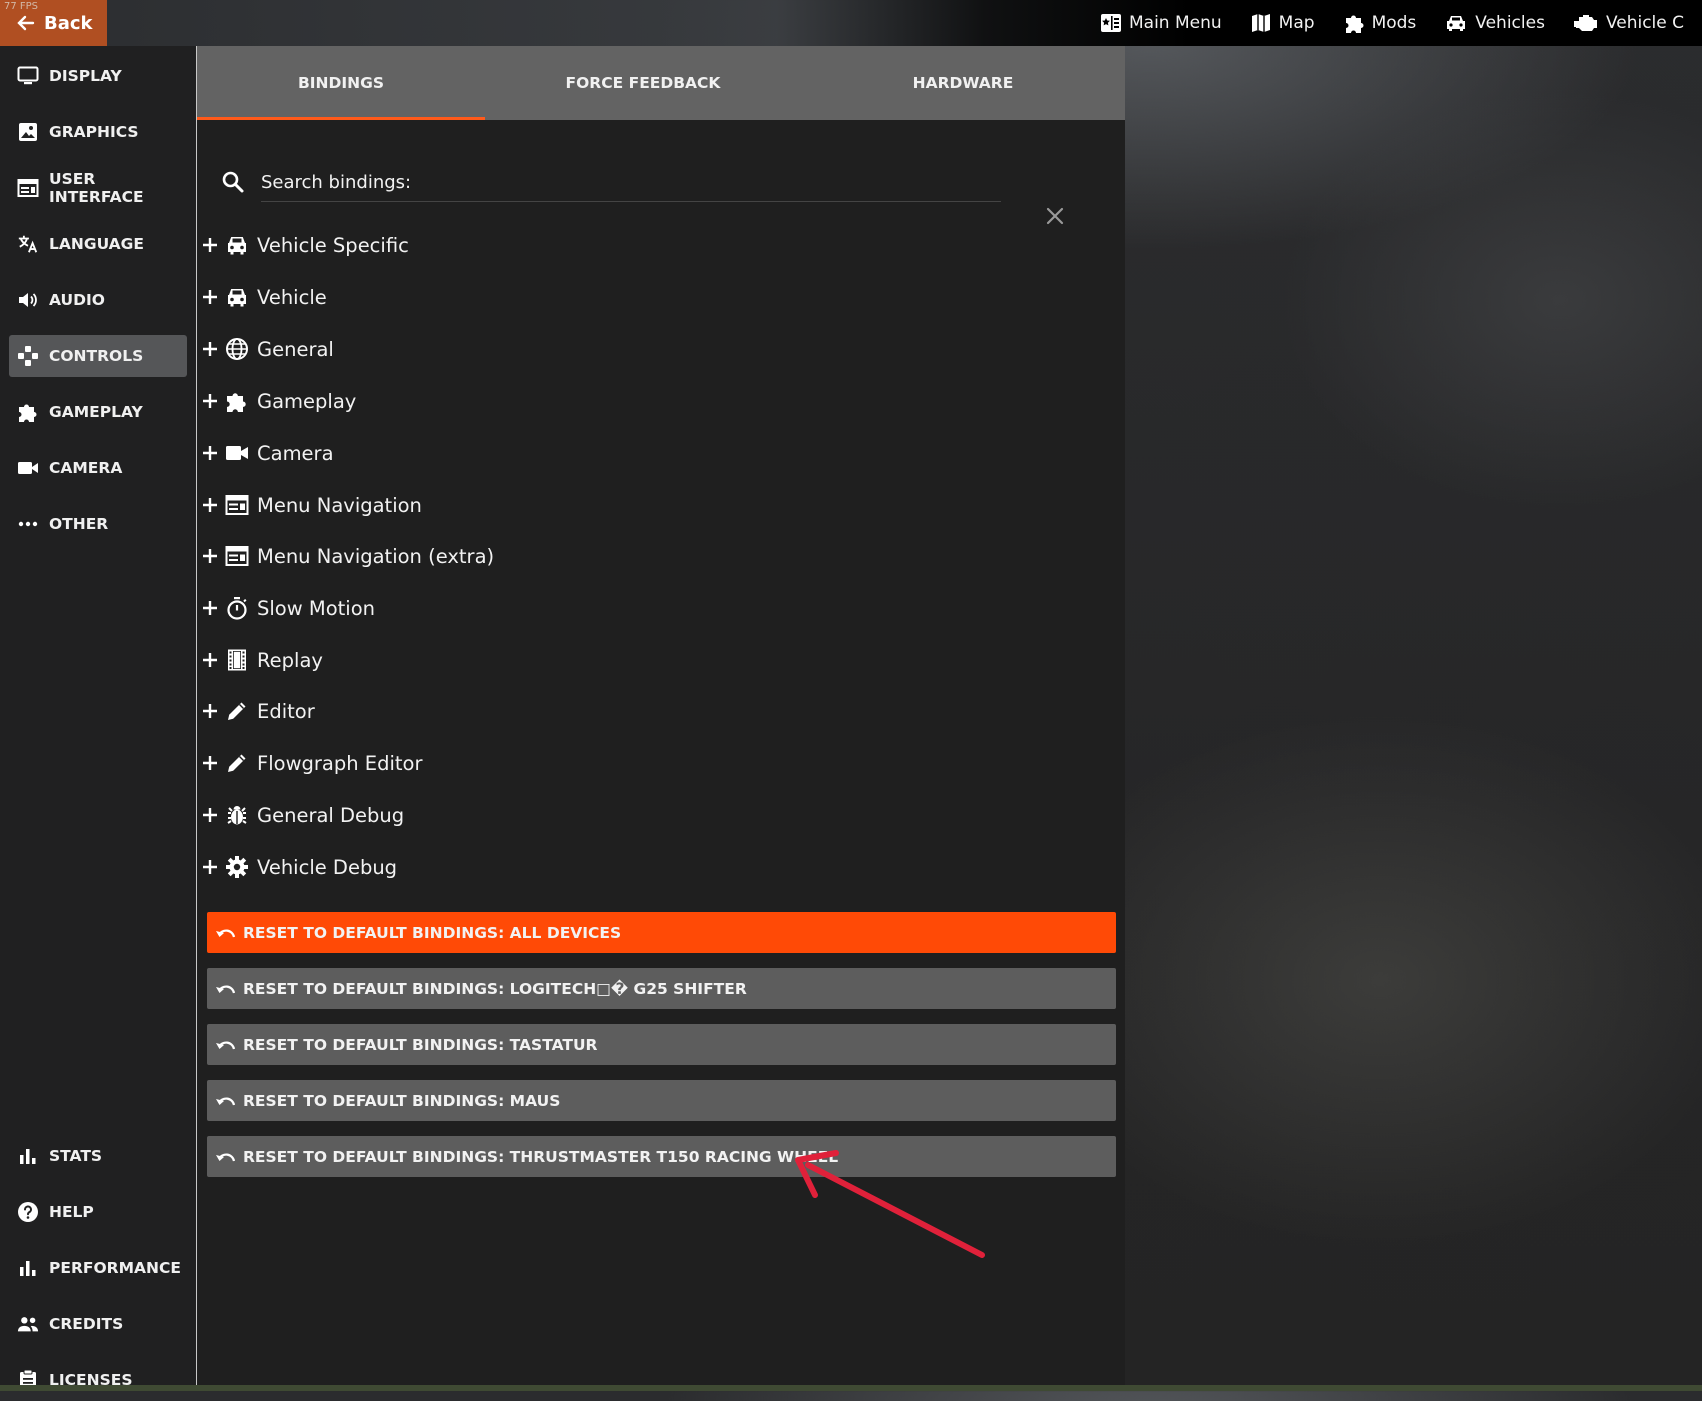  Describe the element at coordinates (661, 867) in the screenshot. I see `category-vehicle-debug: Vehicle Debug` at that location.